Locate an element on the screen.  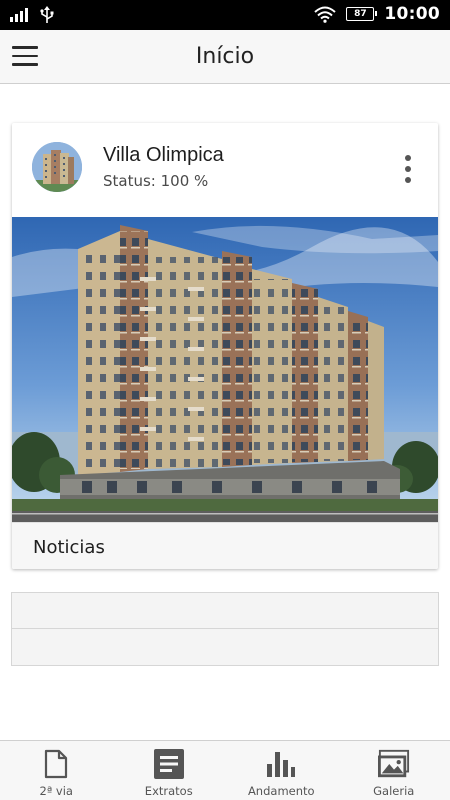
status-bar: 87 10:00 is located at coordinates (225, 15).